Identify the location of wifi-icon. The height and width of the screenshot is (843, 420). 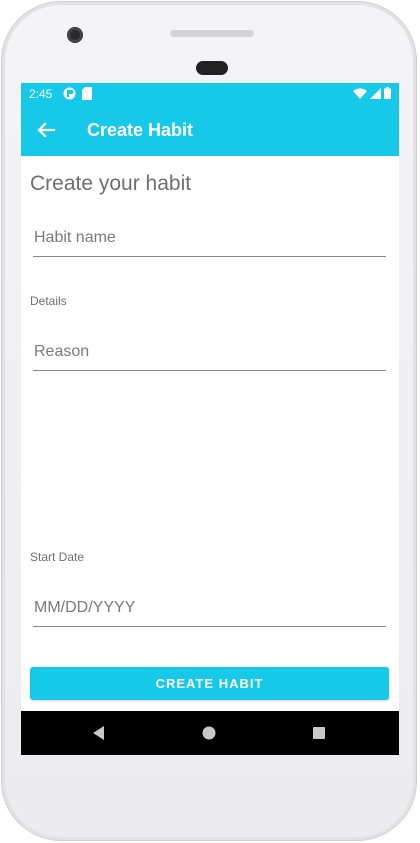
(360, 93).